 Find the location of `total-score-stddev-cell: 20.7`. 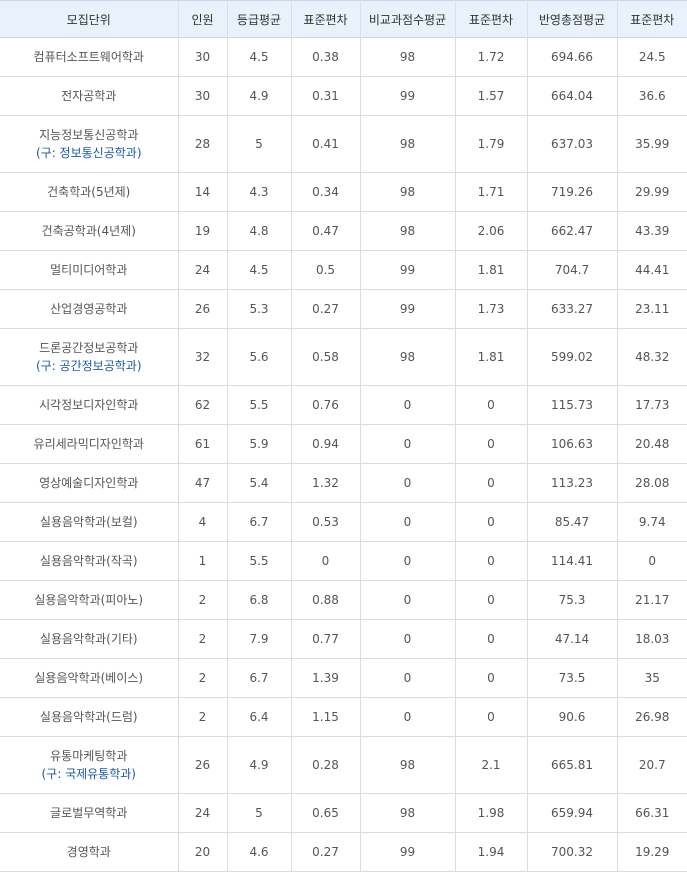

total-score-stddev-cell: 20.7 is located at coordinates (652, 765).